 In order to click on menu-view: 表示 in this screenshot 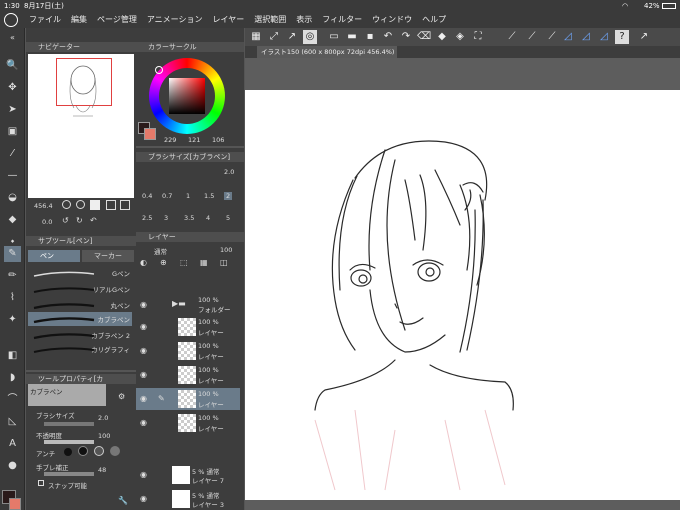, I will do `click(304, 20)`.